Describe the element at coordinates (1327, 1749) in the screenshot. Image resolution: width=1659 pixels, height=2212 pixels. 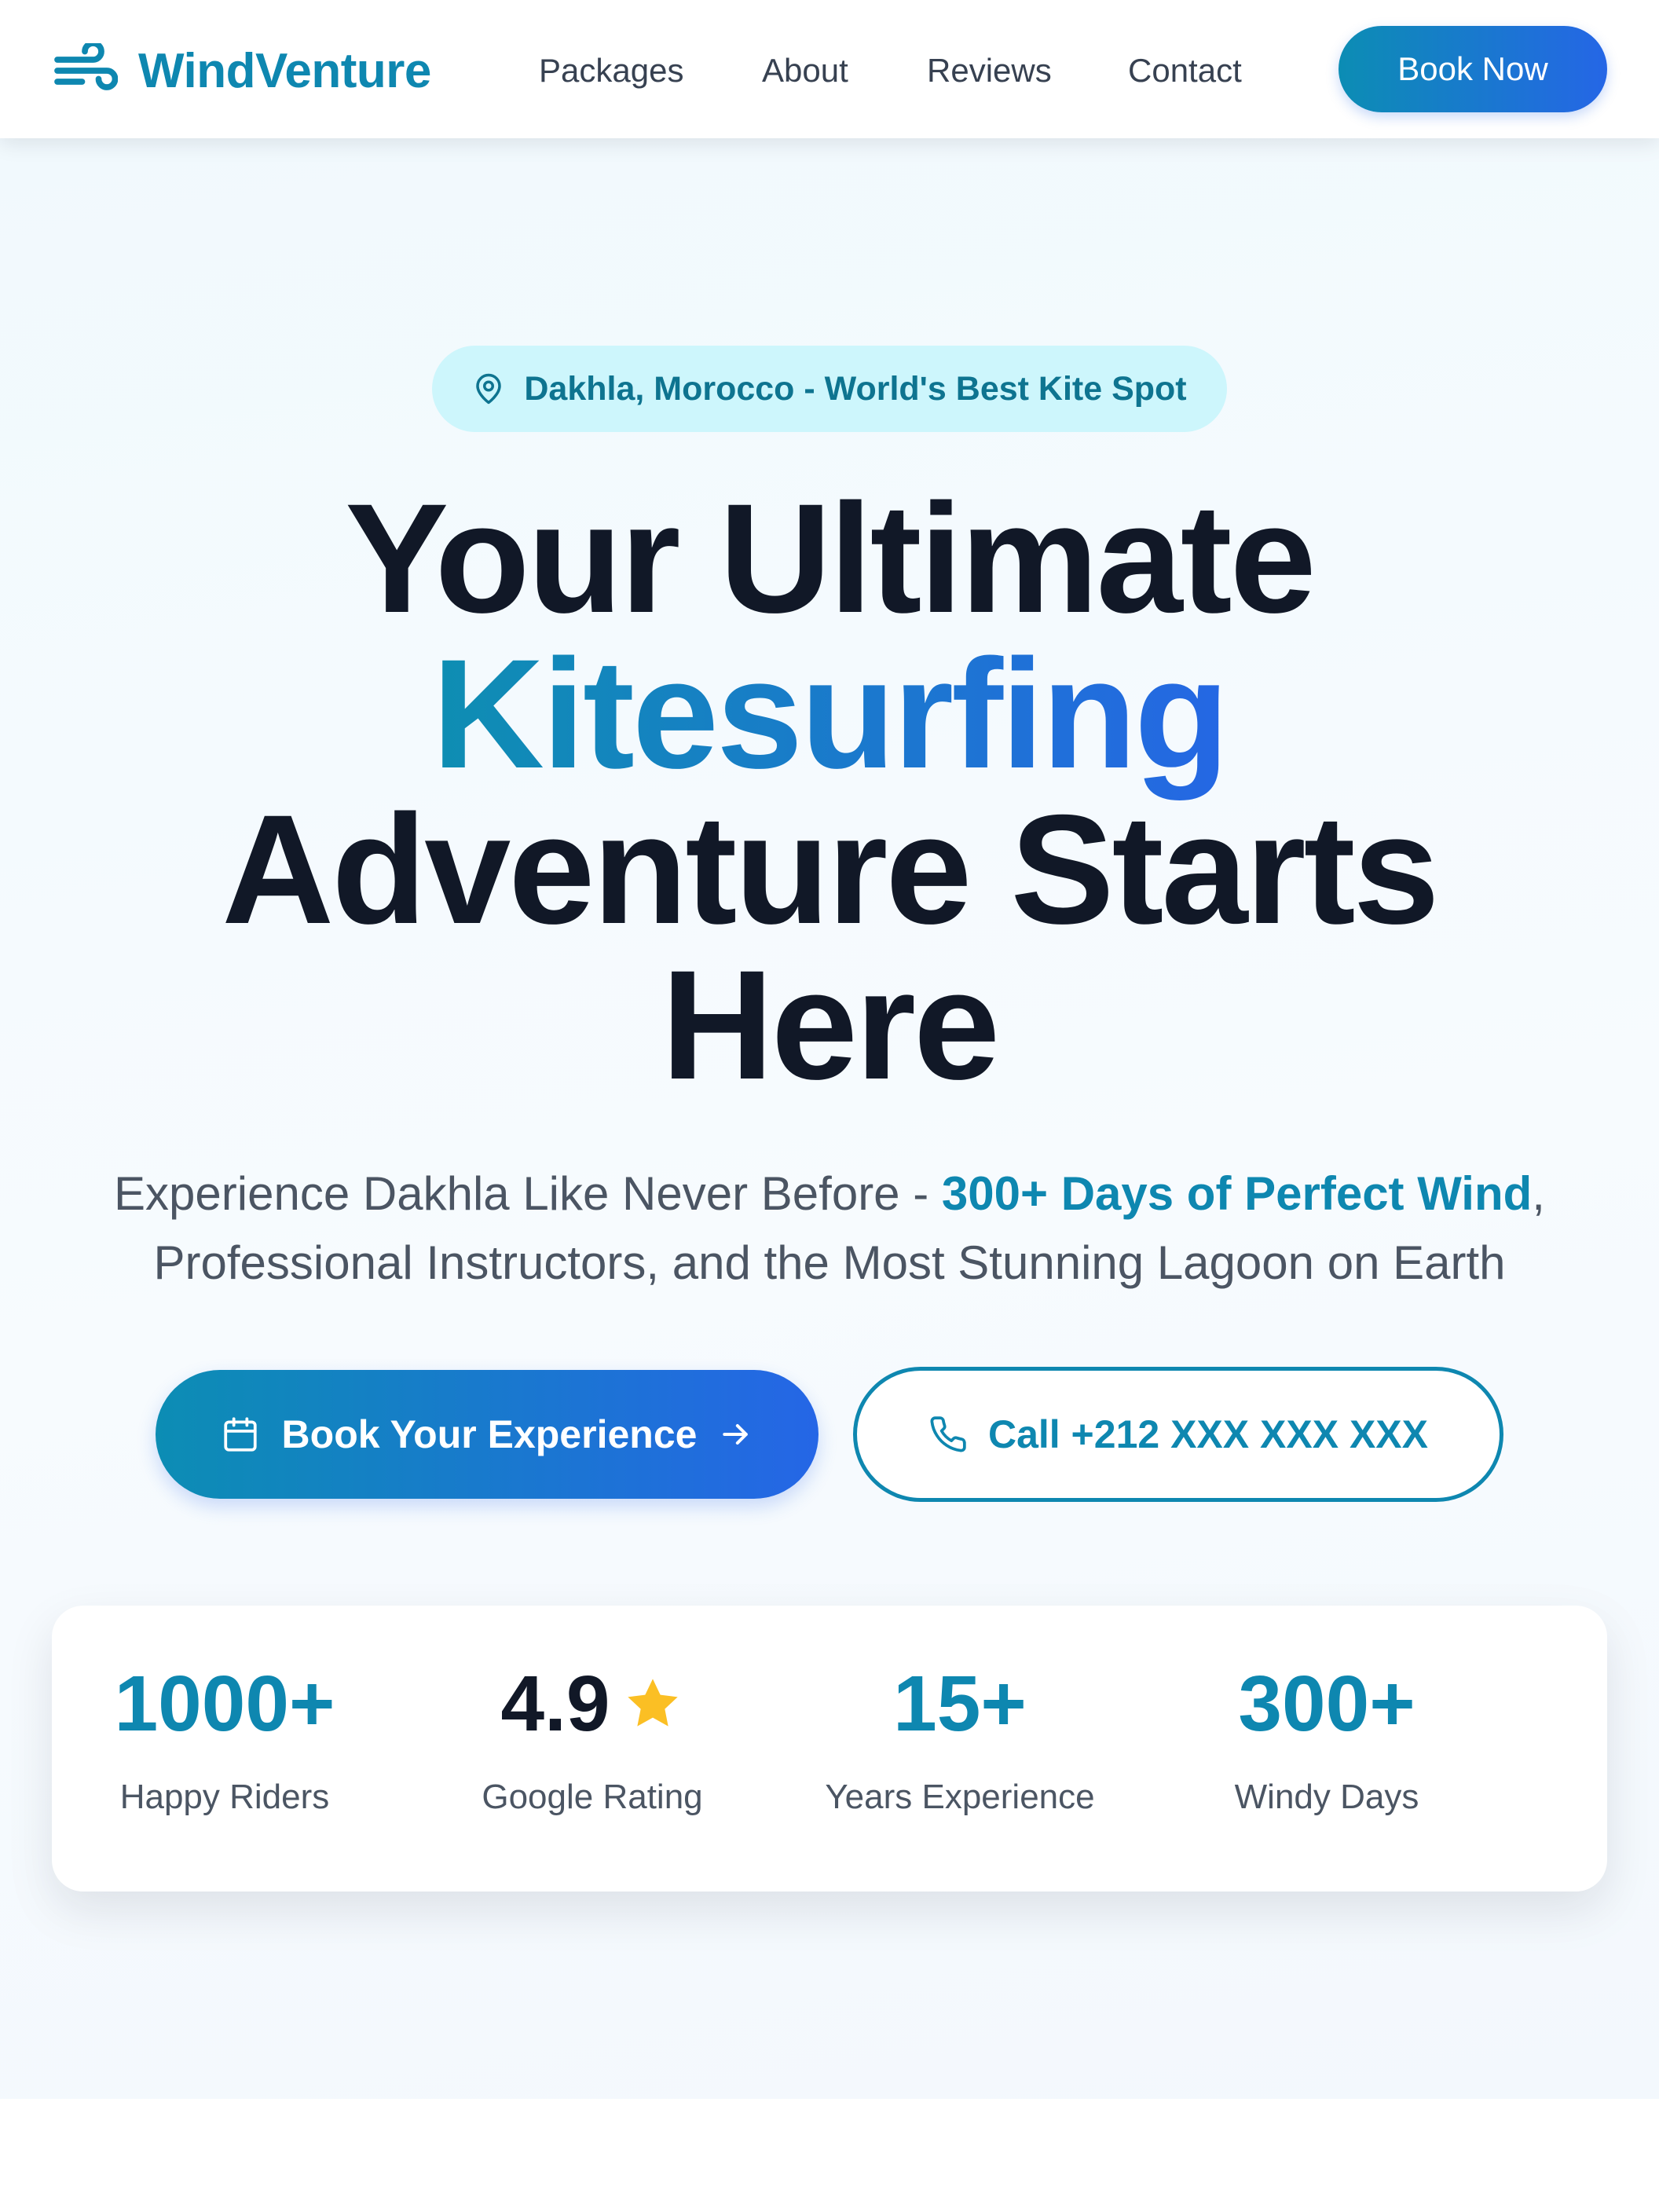
I see `stat-windy-days: 300+ Windy Days` at that location.